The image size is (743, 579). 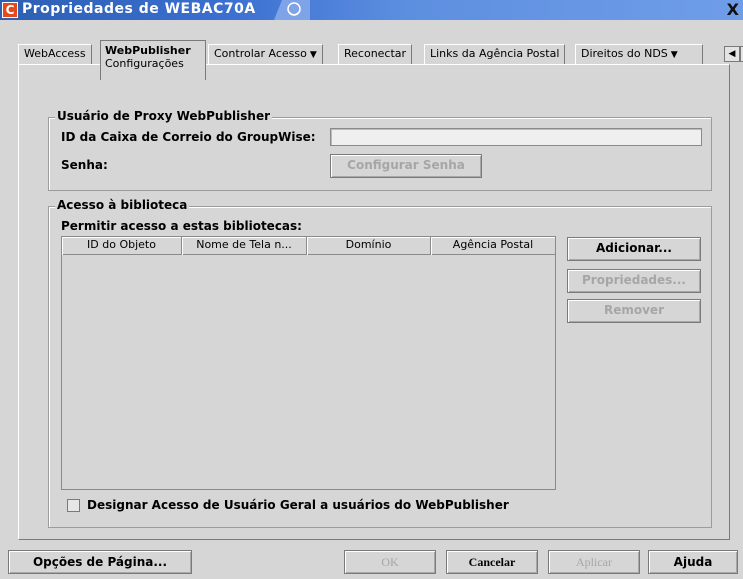 What do you see at coordinates (260, 53) in the screenshot?
I see `tab-label: Controlar Acesso` at bounding box center [260, 53].